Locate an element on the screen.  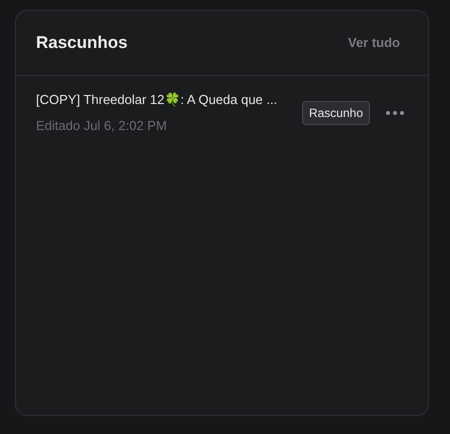
card-title: Rascunhos is located at coordinates (82, 43).